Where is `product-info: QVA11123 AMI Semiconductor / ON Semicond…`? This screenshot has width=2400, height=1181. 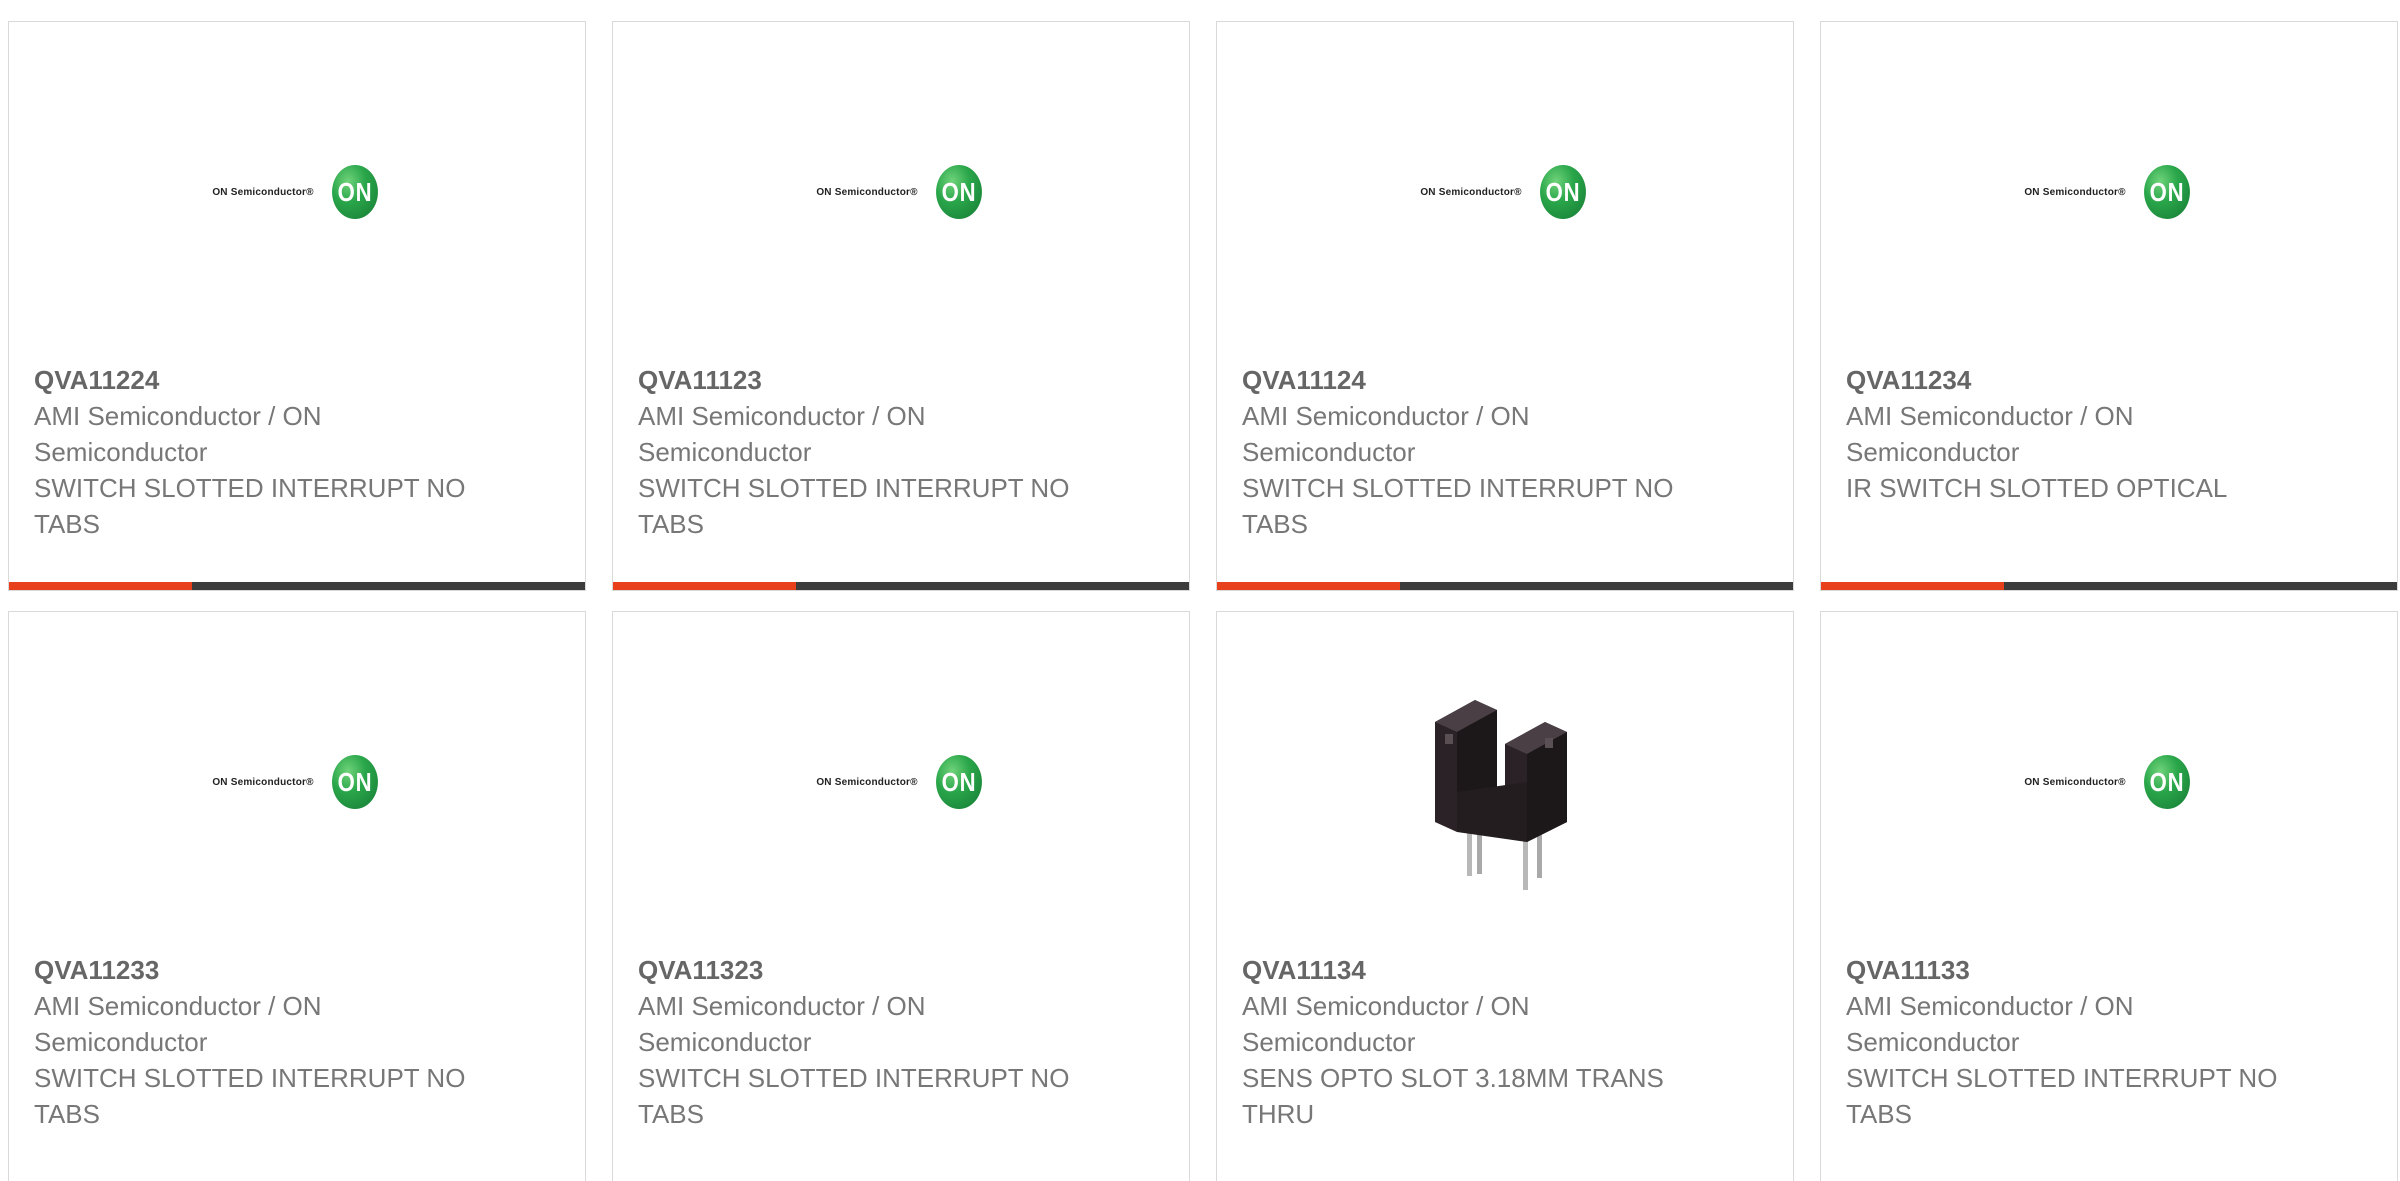 product-info: QVA11123 AMI Semiconductor / ON Semicond… is located at coordinates (903, 452).